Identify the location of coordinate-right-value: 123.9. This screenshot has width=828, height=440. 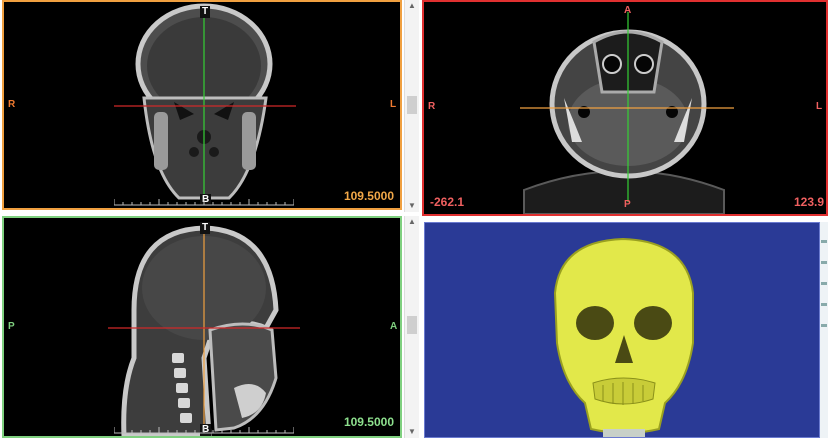
(808, 202).